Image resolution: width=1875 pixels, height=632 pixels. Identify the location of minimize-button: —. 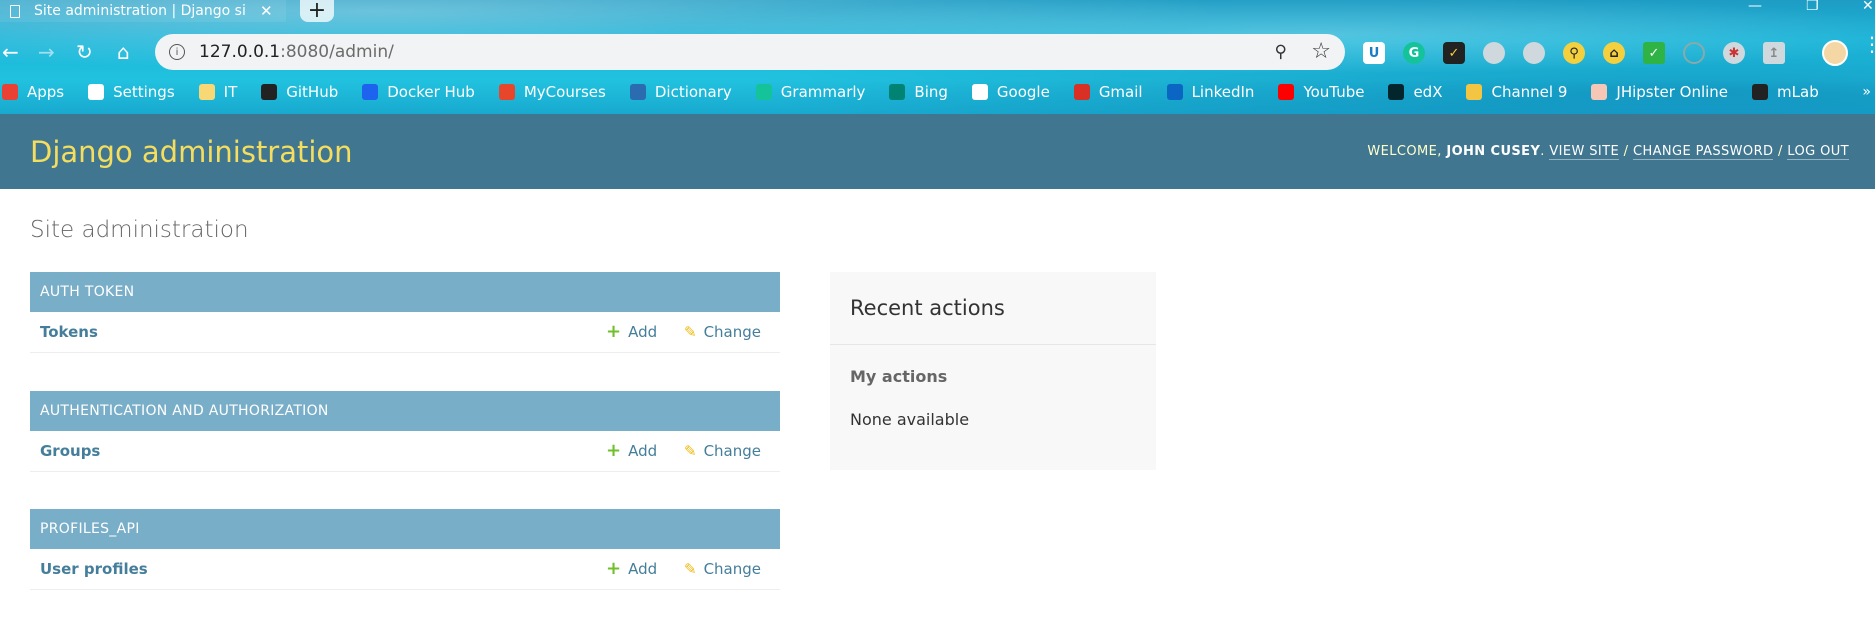
(1755, 8).